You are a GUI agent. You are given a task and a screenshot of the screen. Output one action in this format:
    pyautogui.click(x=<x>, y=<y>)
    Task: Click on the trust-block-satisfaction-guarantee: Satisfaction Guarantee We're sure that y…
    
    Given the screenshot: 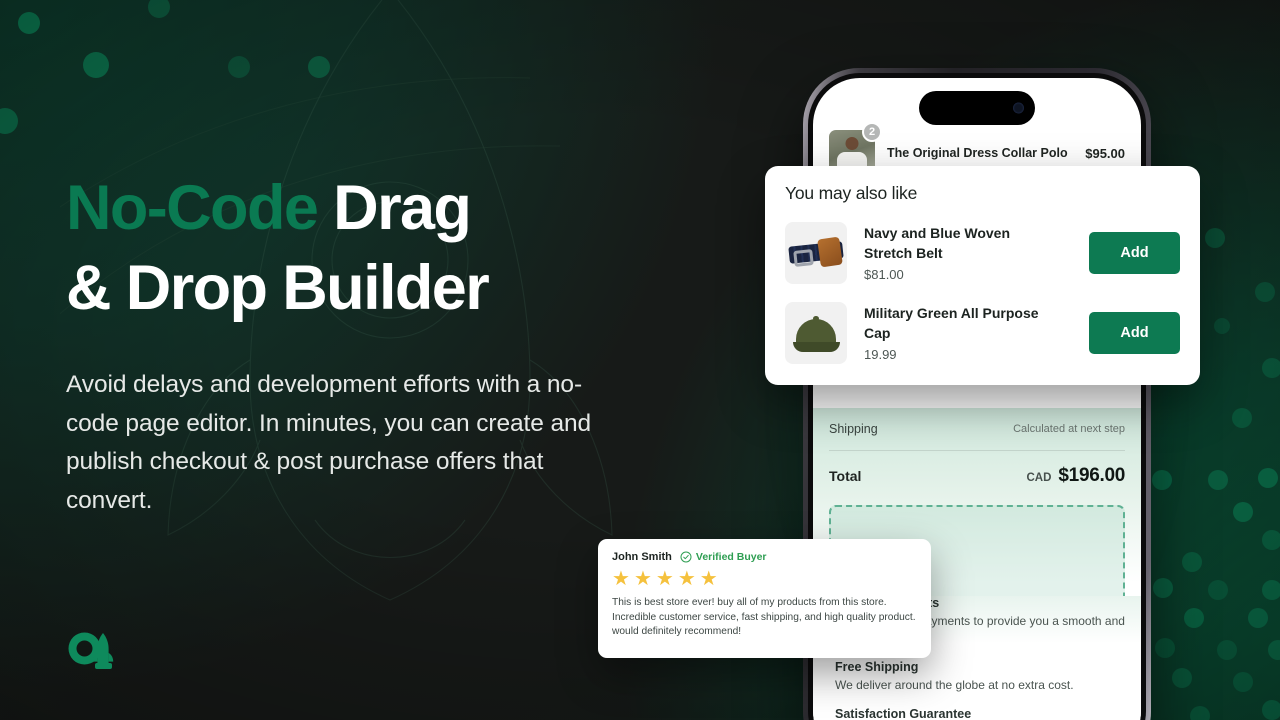 What is the action you would take?
    pyautogui.click(x=980, y=713)
    